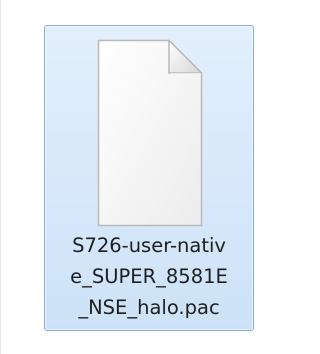  I want to click on pane-left-border, so click(0, 177).